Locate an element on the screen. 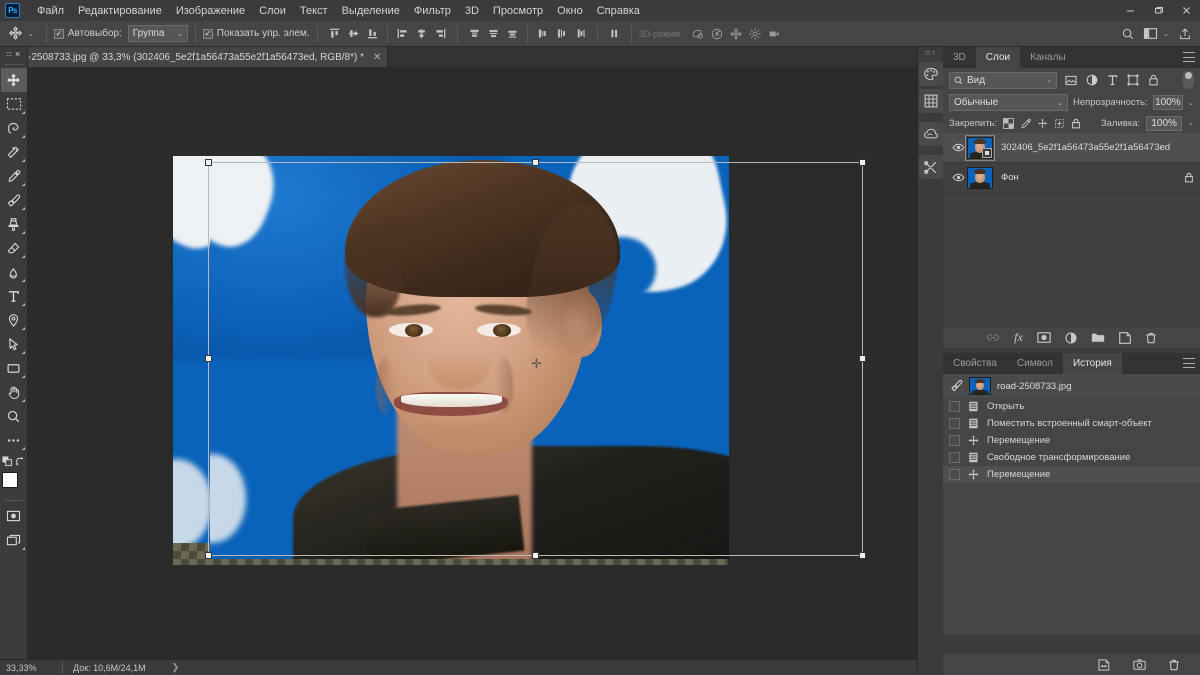 This screenshot has height=675, width=1200. tool-preset-chevron: ⌄ is located at coordinates (31, 34).